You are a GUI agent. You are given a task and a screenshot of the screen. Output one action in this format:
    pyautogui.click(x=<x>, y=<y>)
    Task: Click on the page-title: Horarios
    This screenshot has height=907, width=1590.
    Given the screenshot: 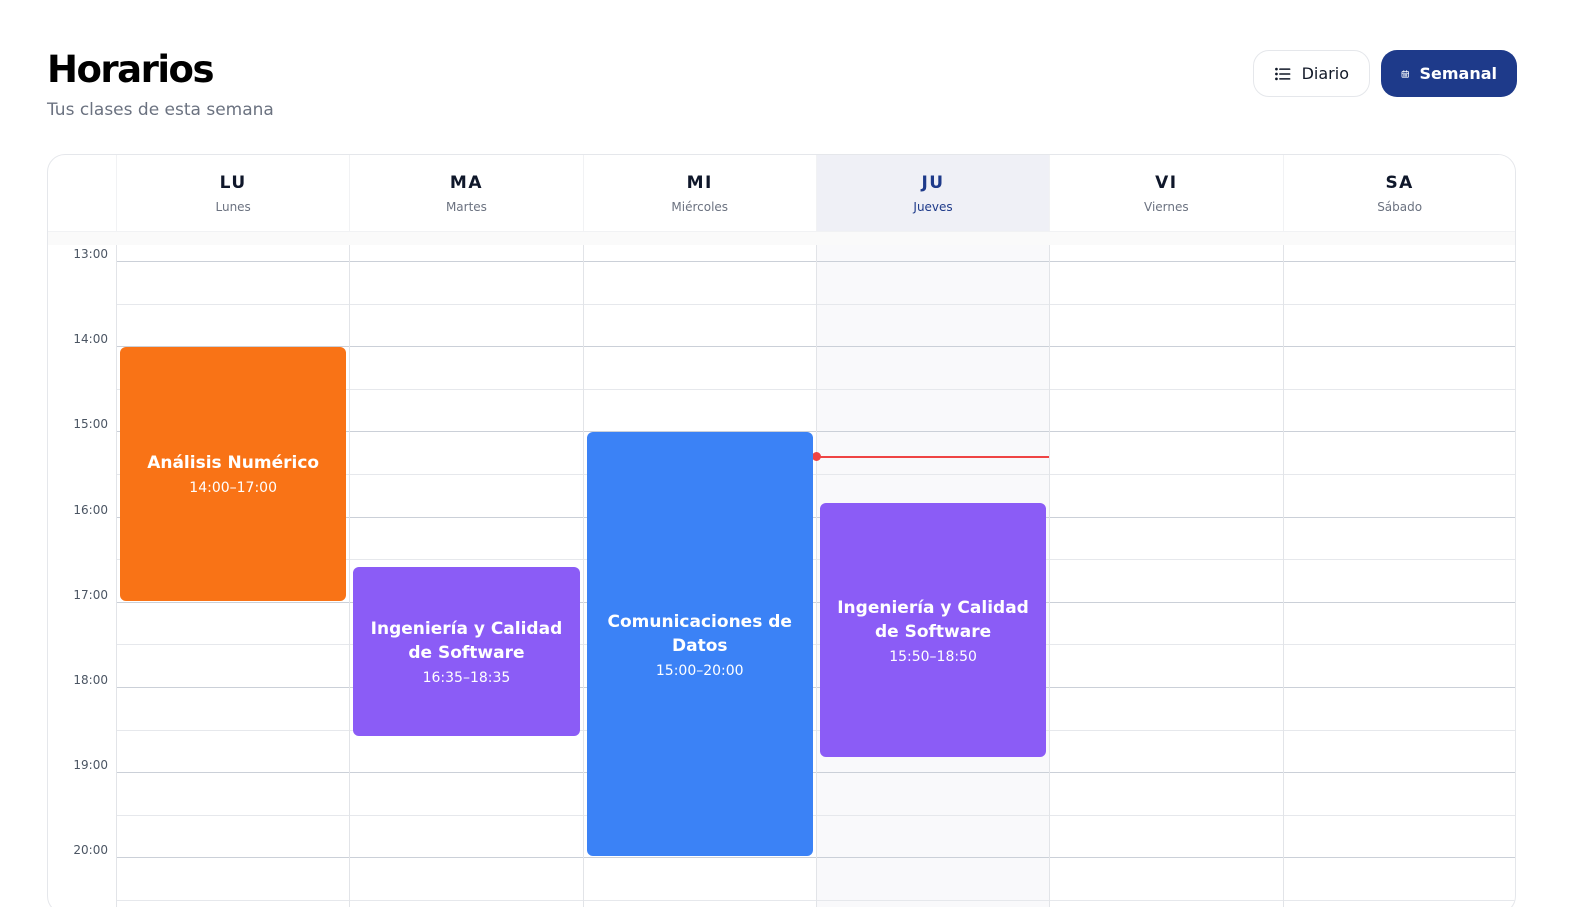 What is the action you would take?
    pyautogui.click(x=130, y=69)
    